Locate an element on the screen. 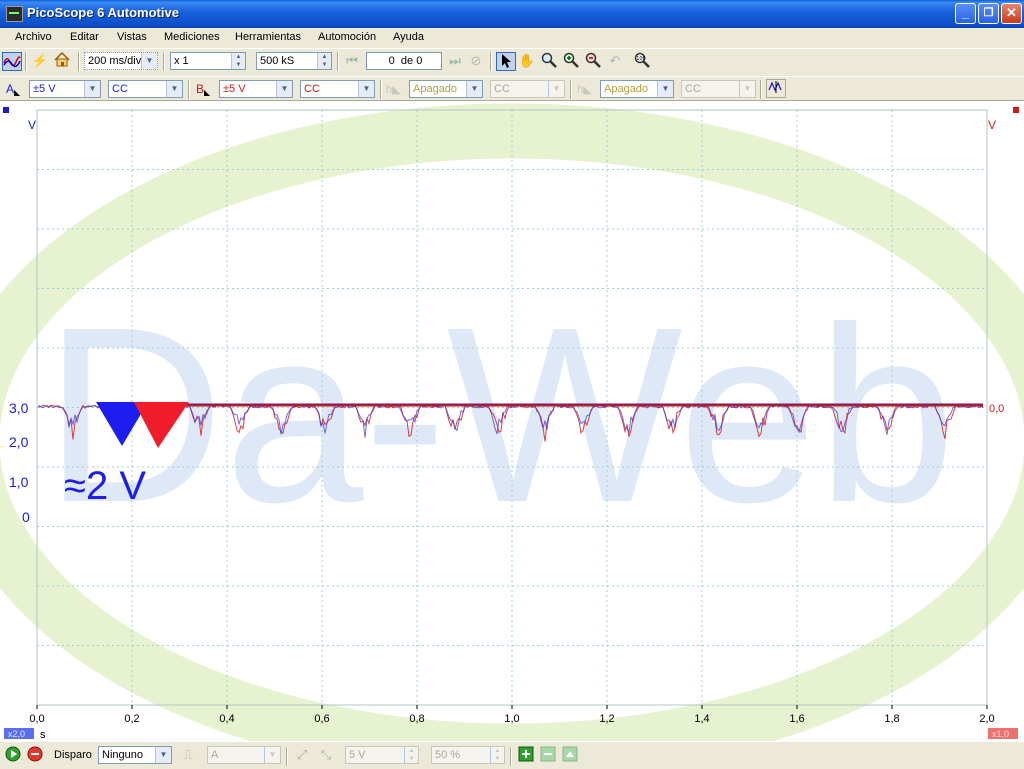 This screenshot has width=1024, height=769. channel-d-coupling: CC is located at coordinates (693, 89).